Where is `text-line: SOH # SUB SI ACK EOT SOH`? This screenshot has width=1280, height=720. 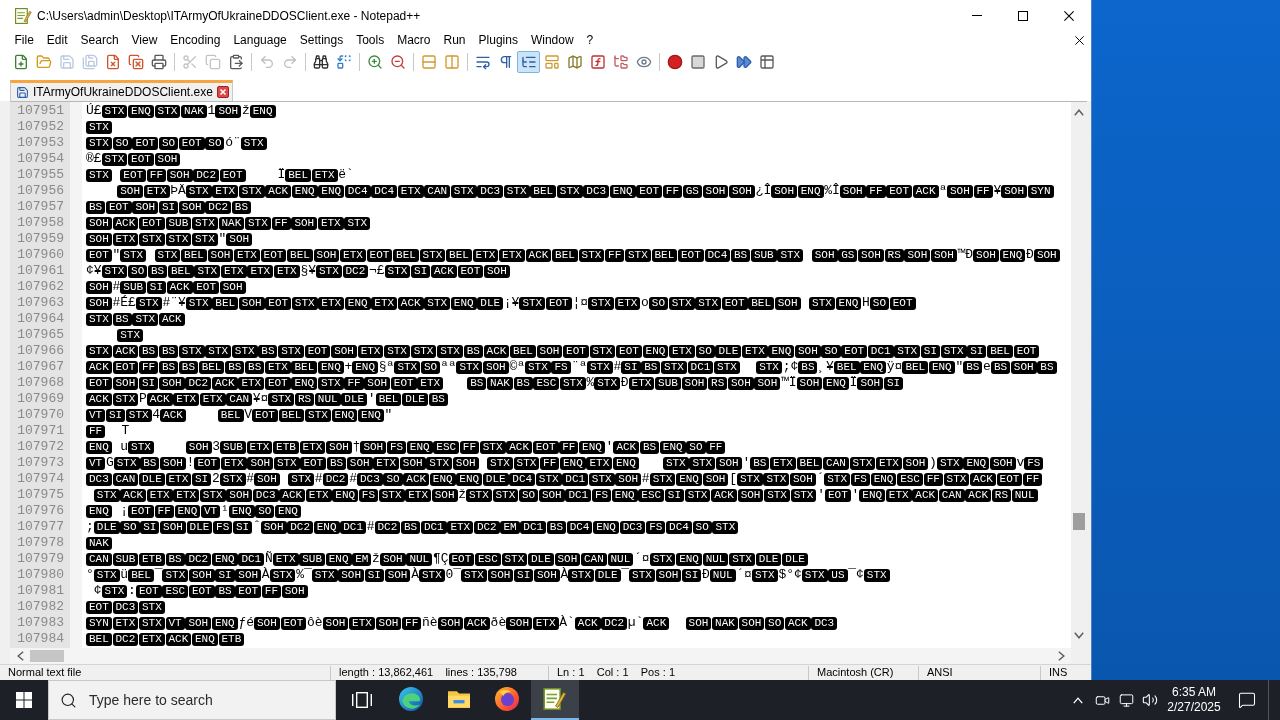 text-line: SOH # SUB SI ACK EOT SOH is located at coordinates (166, 287).